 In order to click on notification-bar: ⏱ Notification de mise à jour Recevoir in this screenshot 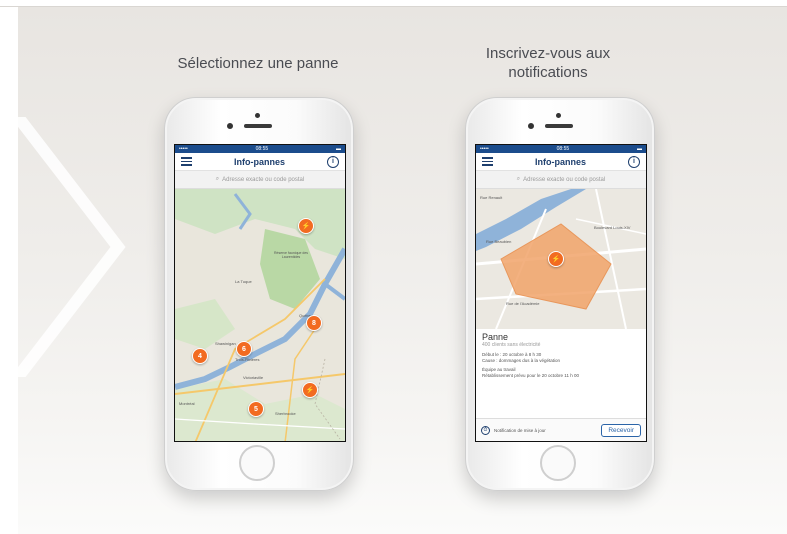, I will do `click(561, 429)`.